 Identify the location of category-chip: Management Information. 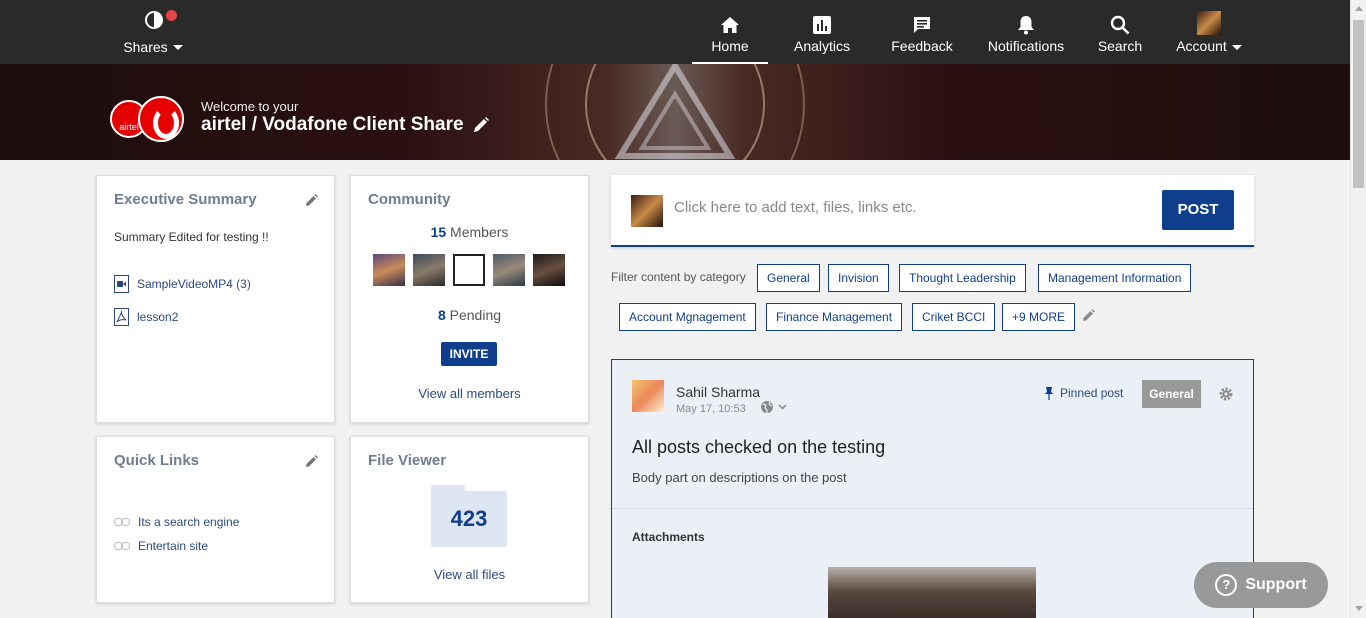
(1115, 278).